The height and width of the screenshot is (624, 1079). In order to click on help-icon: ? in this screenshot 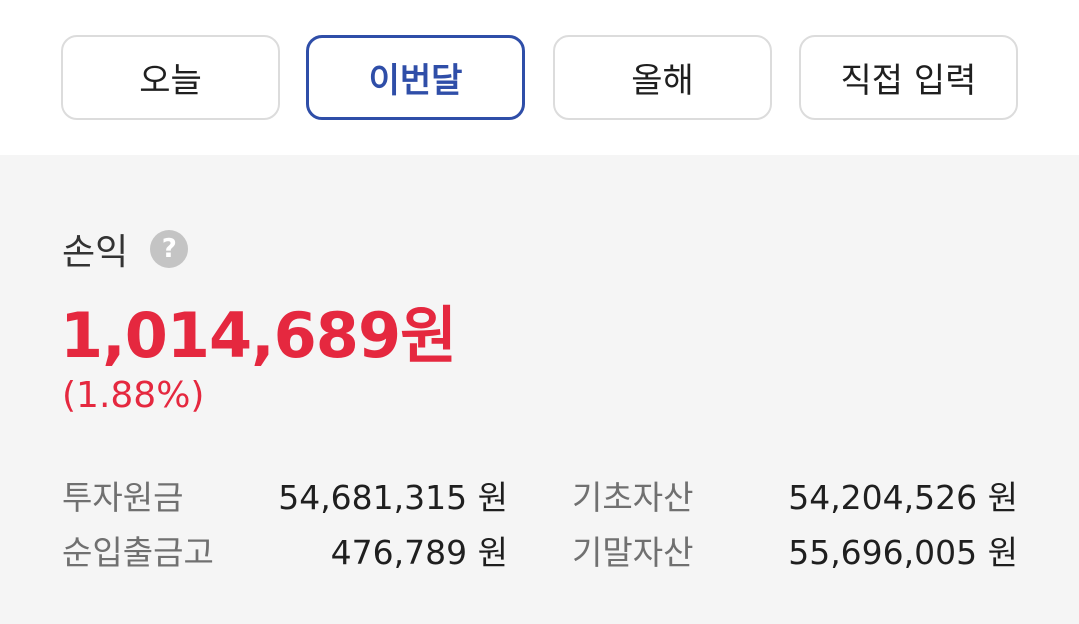, I will do `click(169, 249)`.